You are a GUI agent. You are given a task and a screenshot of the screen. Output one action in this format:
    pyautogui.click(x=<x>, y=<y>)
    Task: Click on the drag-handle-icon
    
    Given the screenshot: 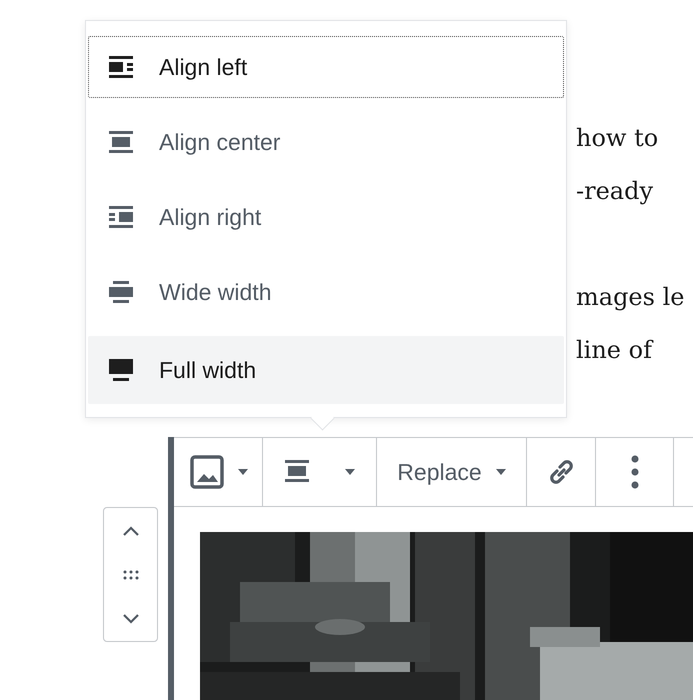 What is the action you would take?
    pyautogui.click(x=131, y=575)
    